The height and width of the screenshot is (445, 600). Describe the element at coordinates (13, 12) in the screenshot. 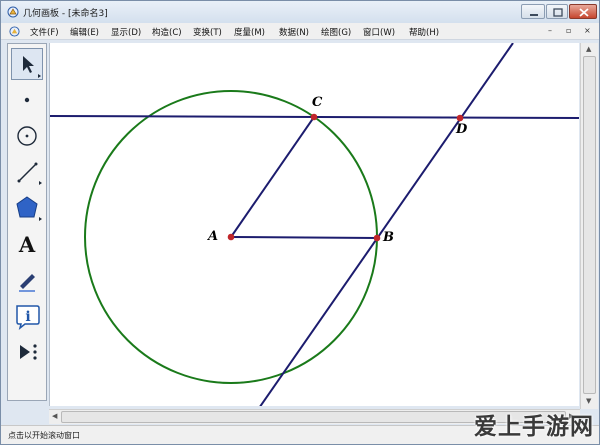

I see `geometer-sketchpad-app-icon` at that location.